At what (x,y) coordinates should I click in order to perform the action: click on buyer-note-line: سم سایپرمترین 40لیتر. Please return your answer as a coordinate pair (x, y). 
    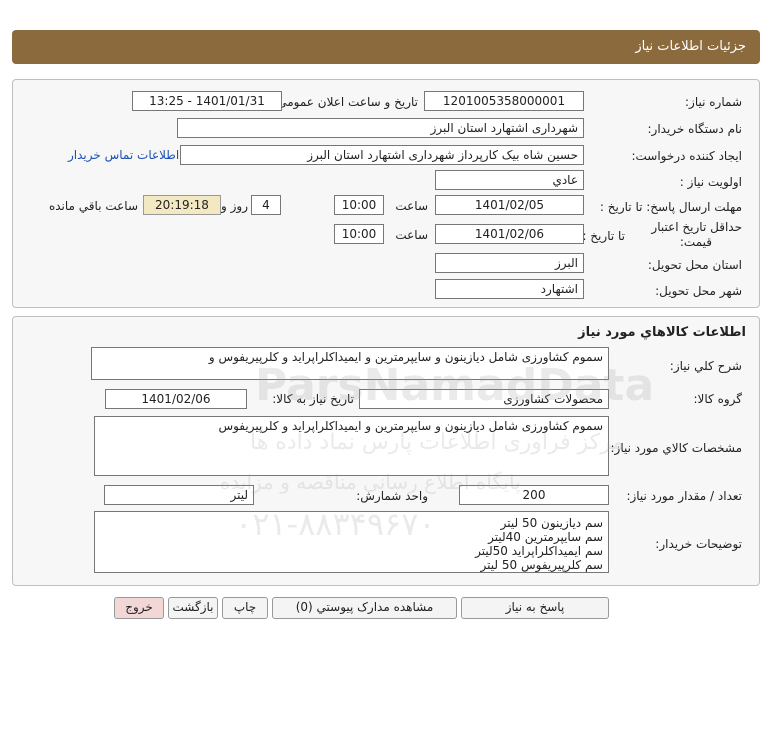
    Looking at the image, I should click on (545, 537).